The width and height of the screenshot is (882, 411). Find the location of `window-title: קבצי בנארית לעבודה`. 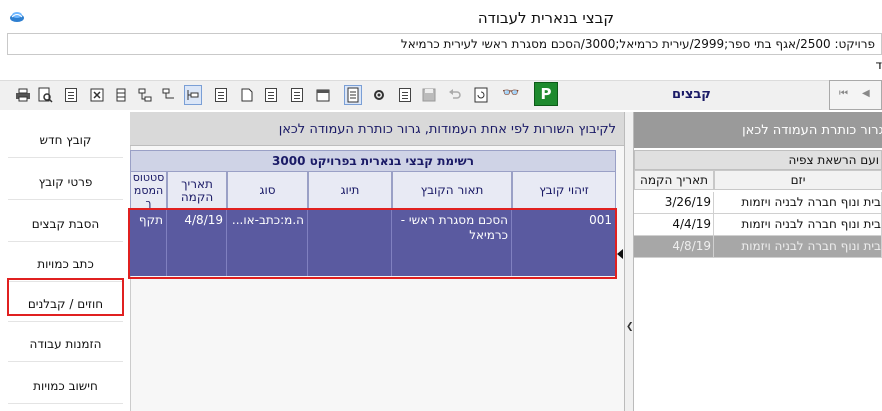

window-title: קבצי בנארית לעבודה is located at coordinates (545, 18).